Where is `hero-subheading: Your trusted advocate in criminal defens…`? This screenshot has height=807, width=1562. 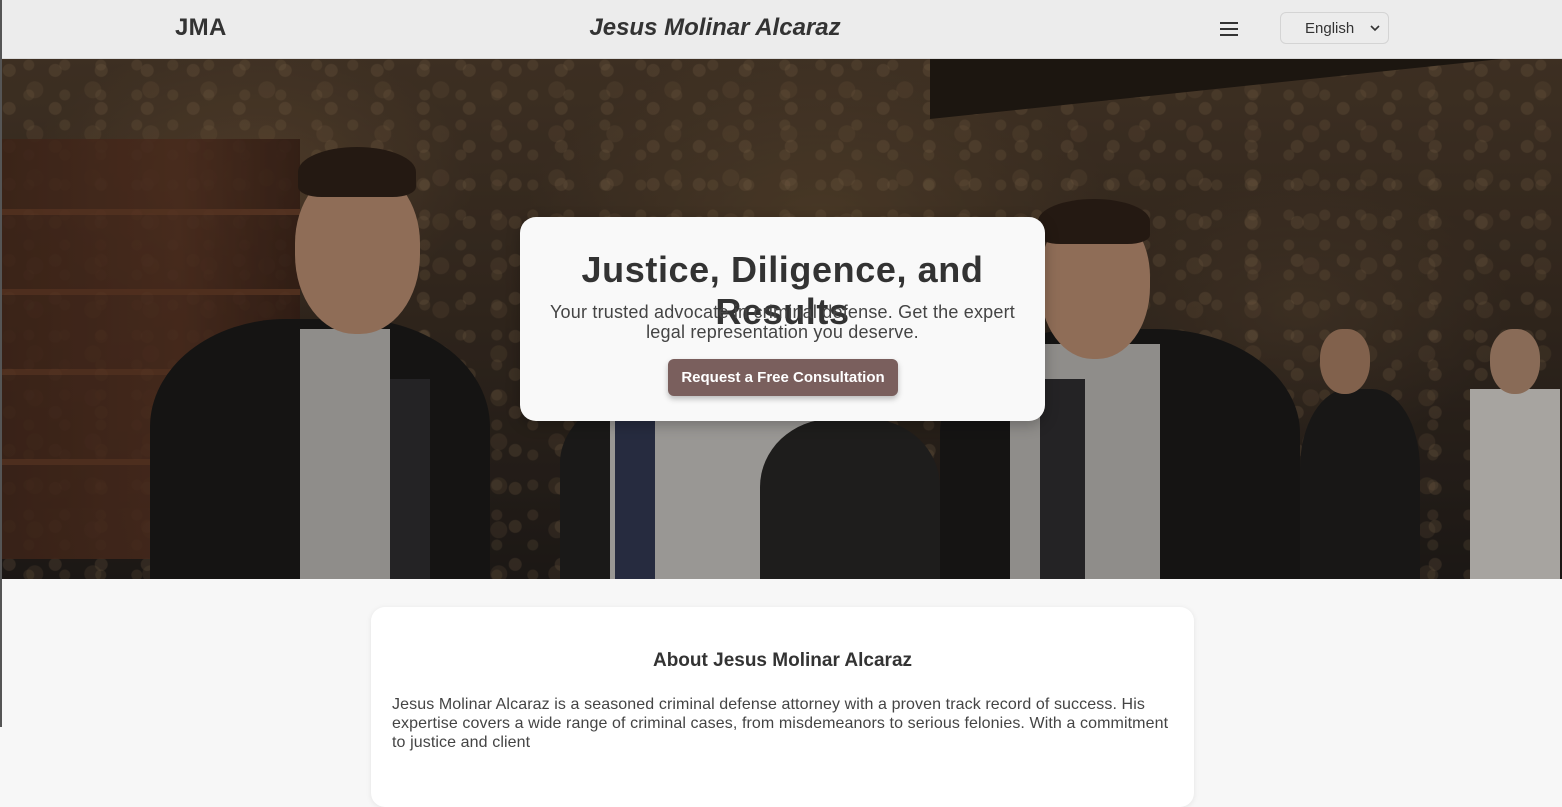 hero-subheading: Your trusted advocate in criminal defens… is located at coordinates (782, 322).